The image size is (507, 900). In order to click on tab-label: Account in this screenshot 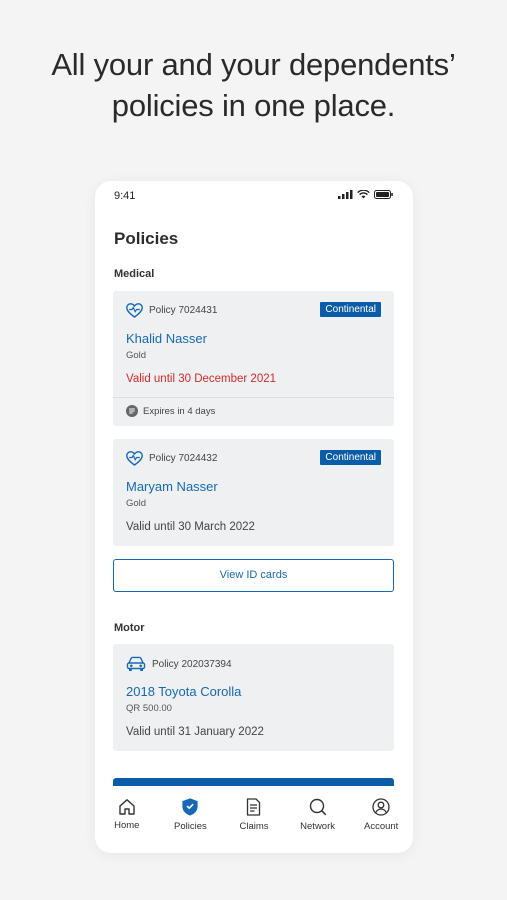, I will do `click(381, 826)`.